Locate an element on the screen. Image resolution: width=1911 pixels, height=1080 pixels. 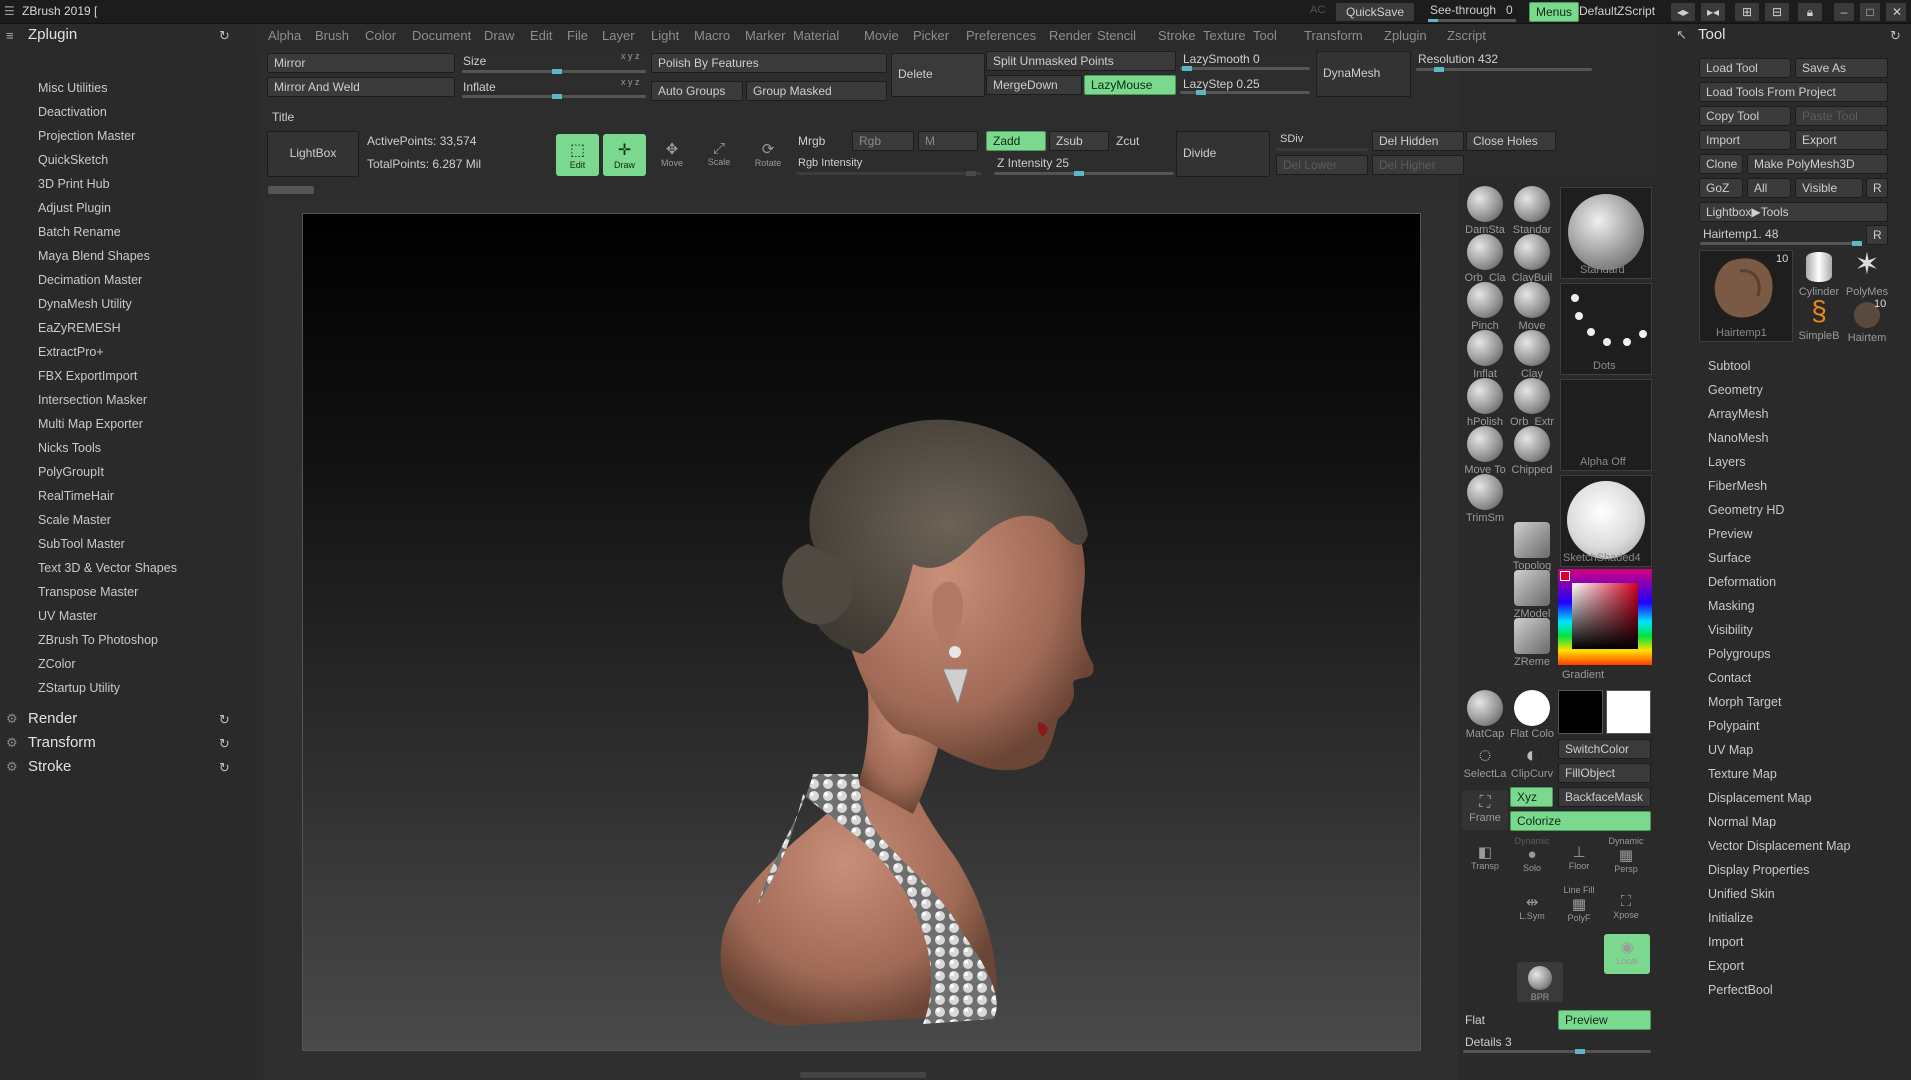
zadd-toggle: Zadd is located at coordinates (1016, 141).